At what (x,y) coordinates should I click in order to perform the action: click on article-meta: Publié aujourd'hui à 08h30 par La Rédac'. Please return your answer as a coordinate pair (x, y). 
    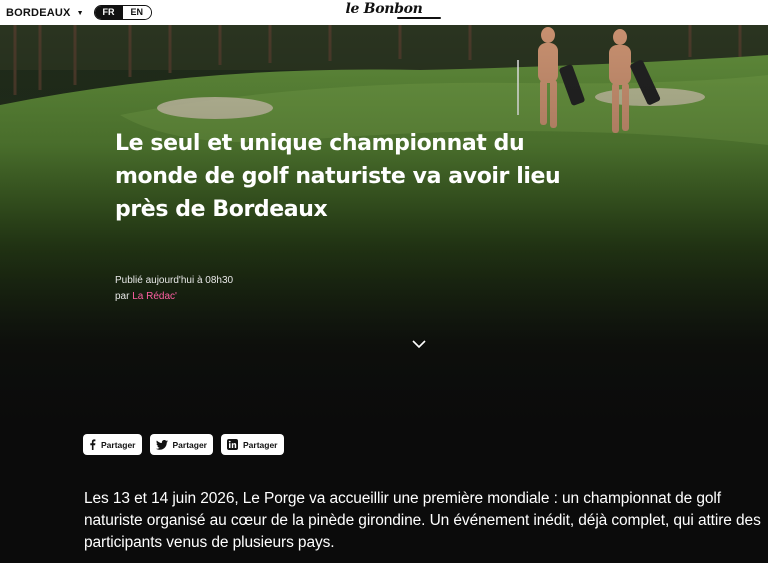
    Looking at the image, I should click on (174, 289).